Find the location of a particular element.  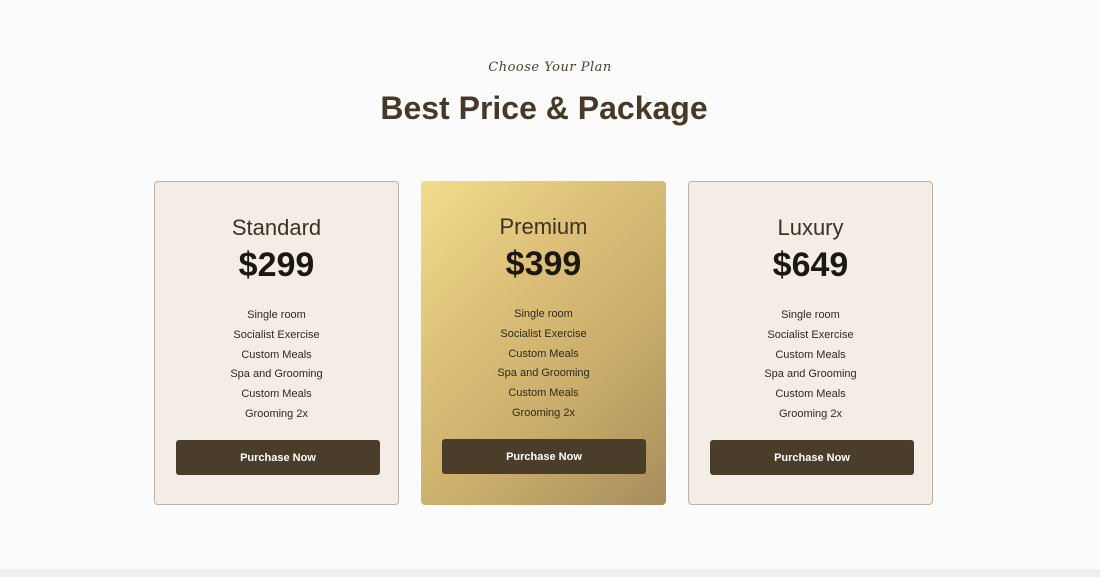

page-footer-edge is located at coordinates (550, 573).